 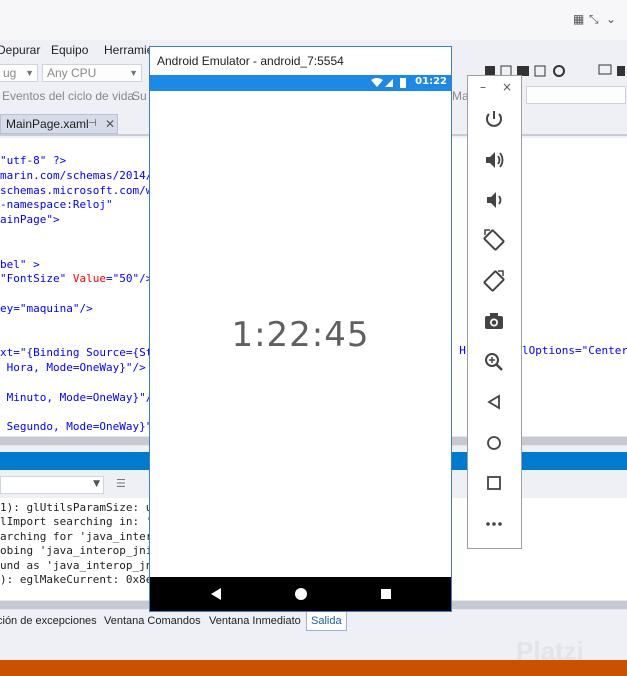 I want to click on output-line: ): eglMakeCurrent: 0x8e, so click(x=76, y=579).